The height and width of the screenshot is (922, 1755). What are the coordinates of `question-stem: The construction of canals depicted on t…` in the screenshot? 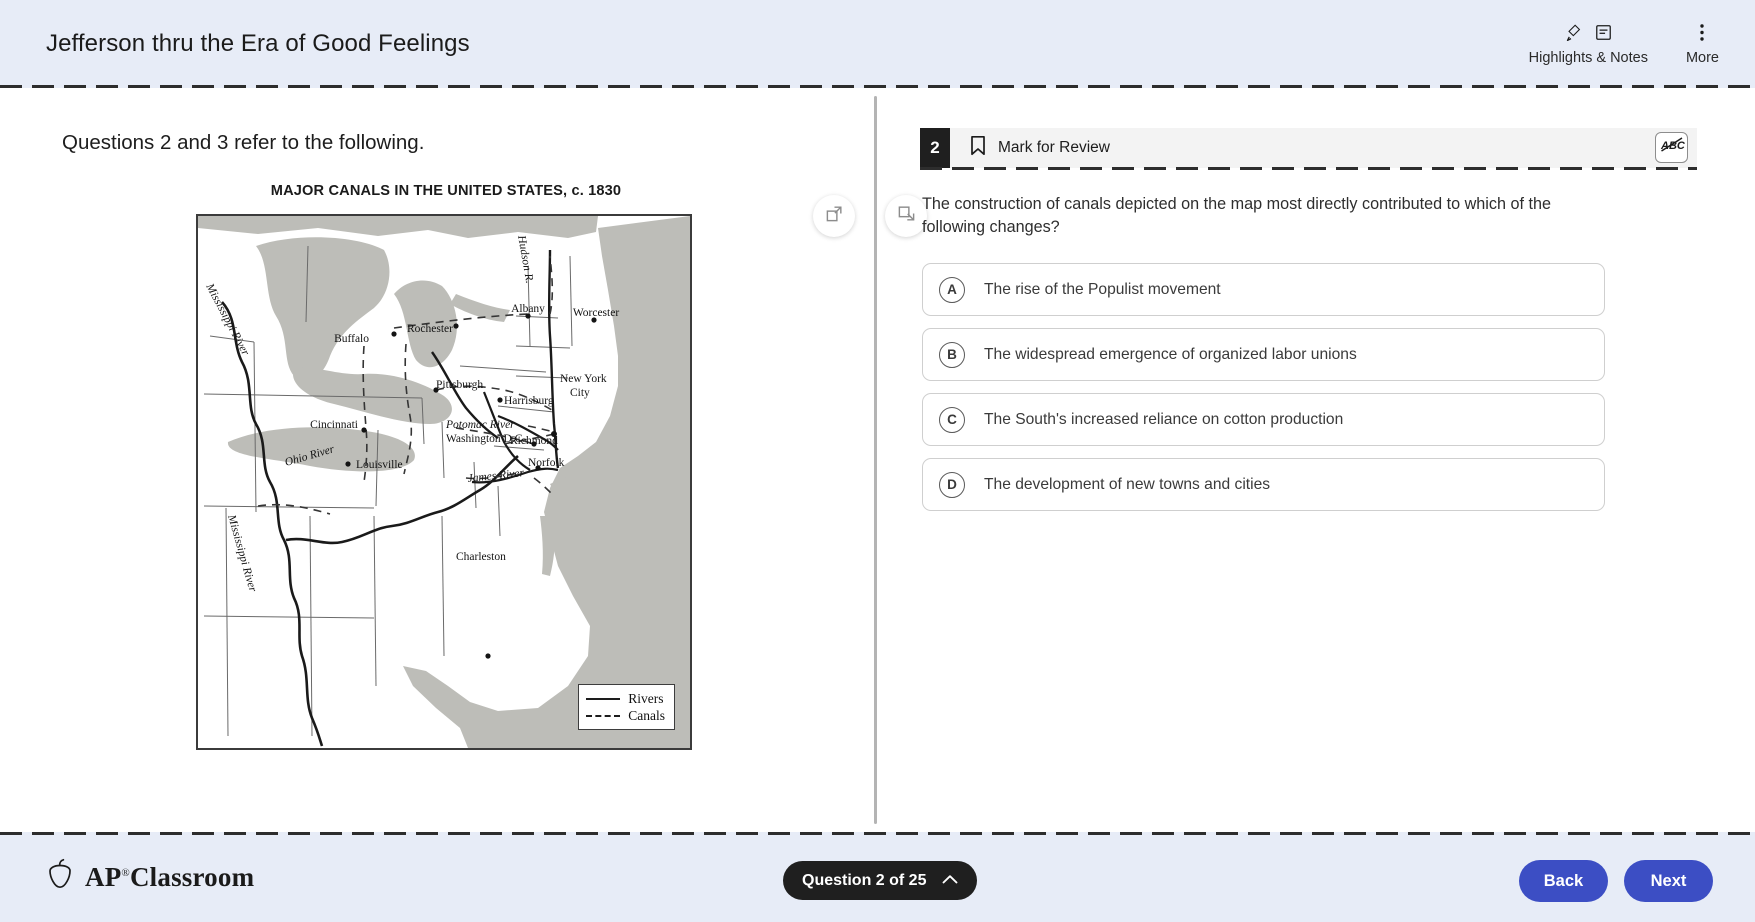 It's located at (1236, 216).